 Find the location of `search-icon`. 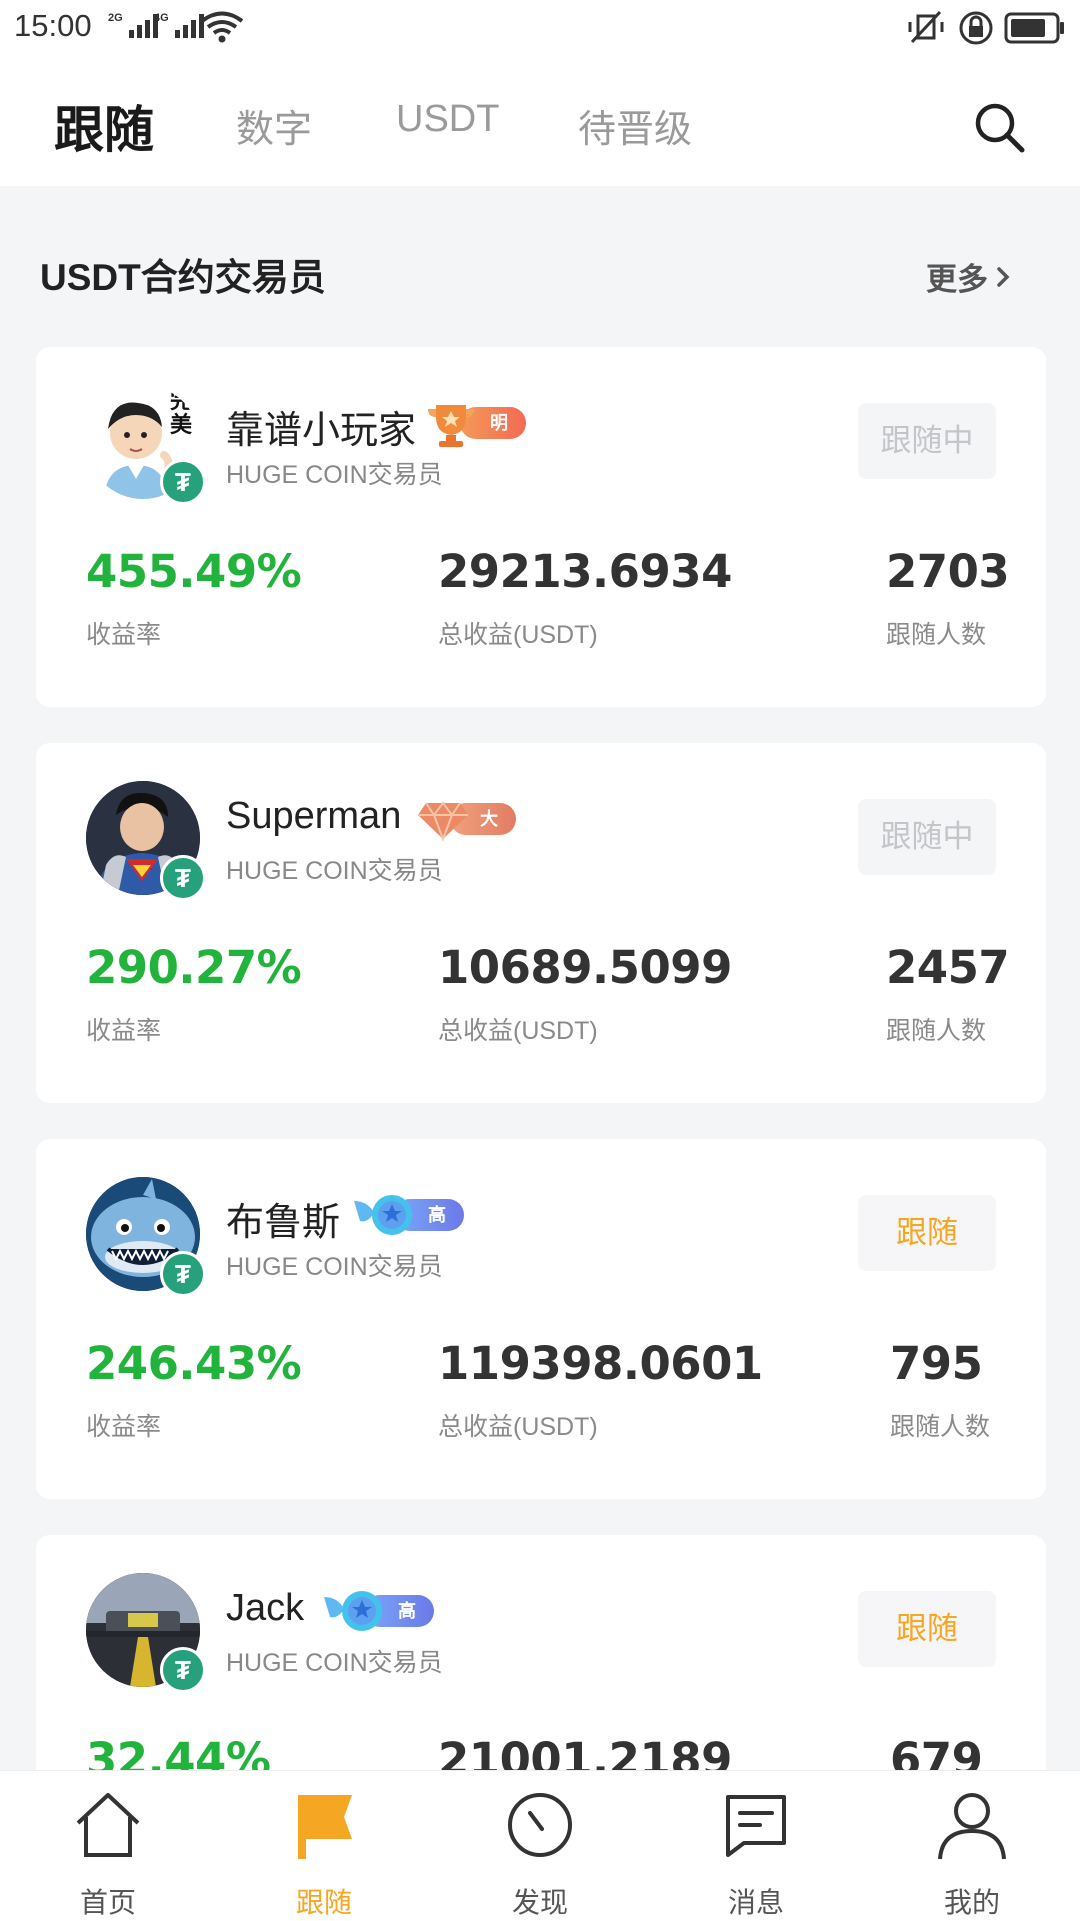

search-icon is located at coordinates (999, 127).